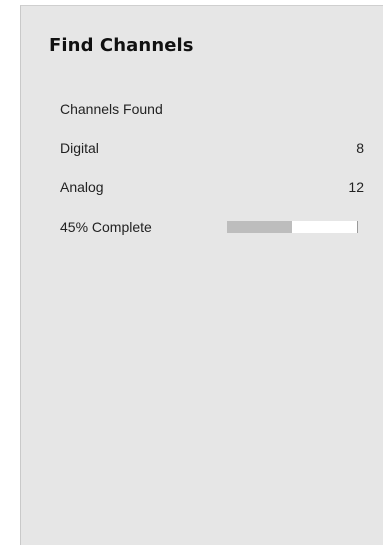 This screenshot has height=545, width=383. What do you see at coordinates (121, 45) in the screenshot?
I see `page-title: Find Channels` at bounding box center [121, 45].